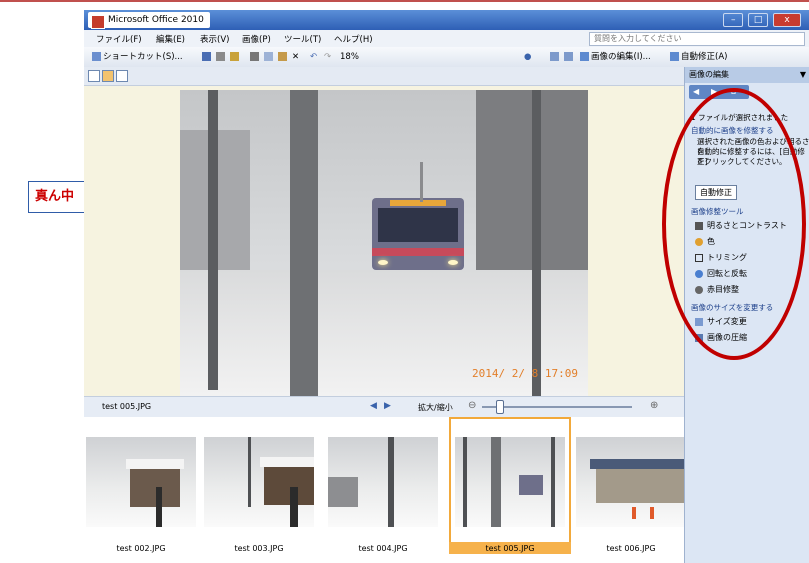  Describe the element at coordinates (536, 243) in the screenshot. I see `utility-pole-right` at that location.